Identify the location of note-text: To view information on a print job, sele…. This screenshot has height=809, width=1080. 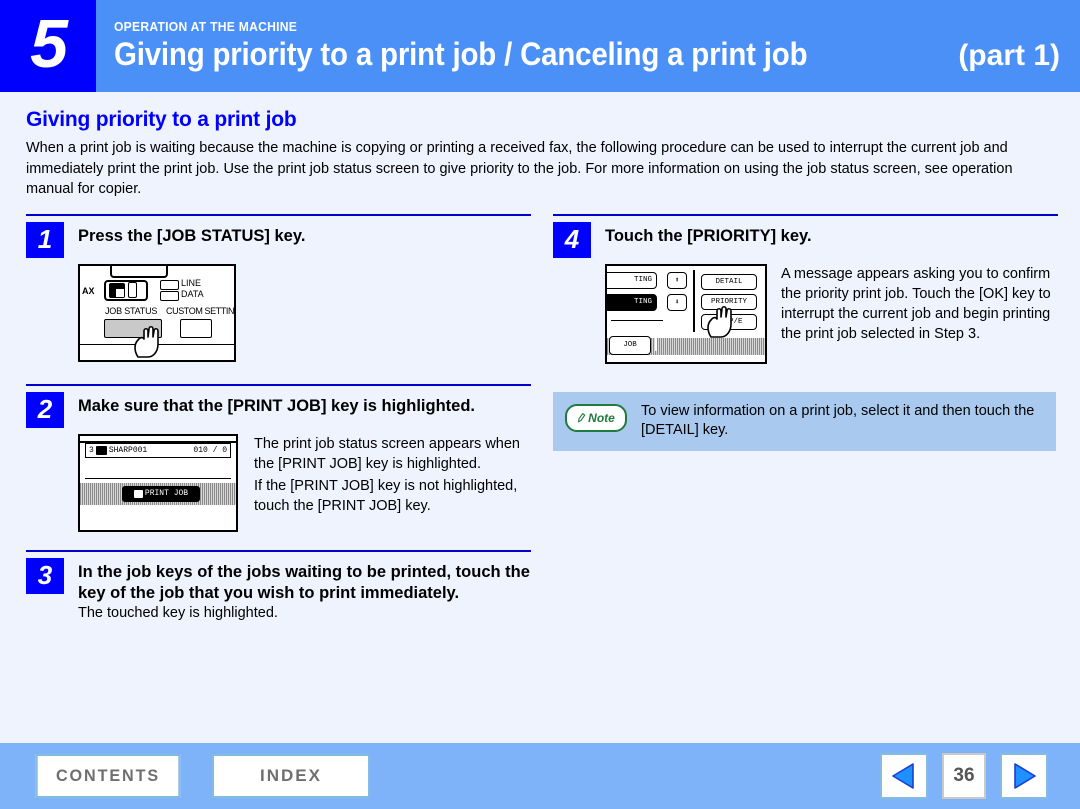
(842, 421).